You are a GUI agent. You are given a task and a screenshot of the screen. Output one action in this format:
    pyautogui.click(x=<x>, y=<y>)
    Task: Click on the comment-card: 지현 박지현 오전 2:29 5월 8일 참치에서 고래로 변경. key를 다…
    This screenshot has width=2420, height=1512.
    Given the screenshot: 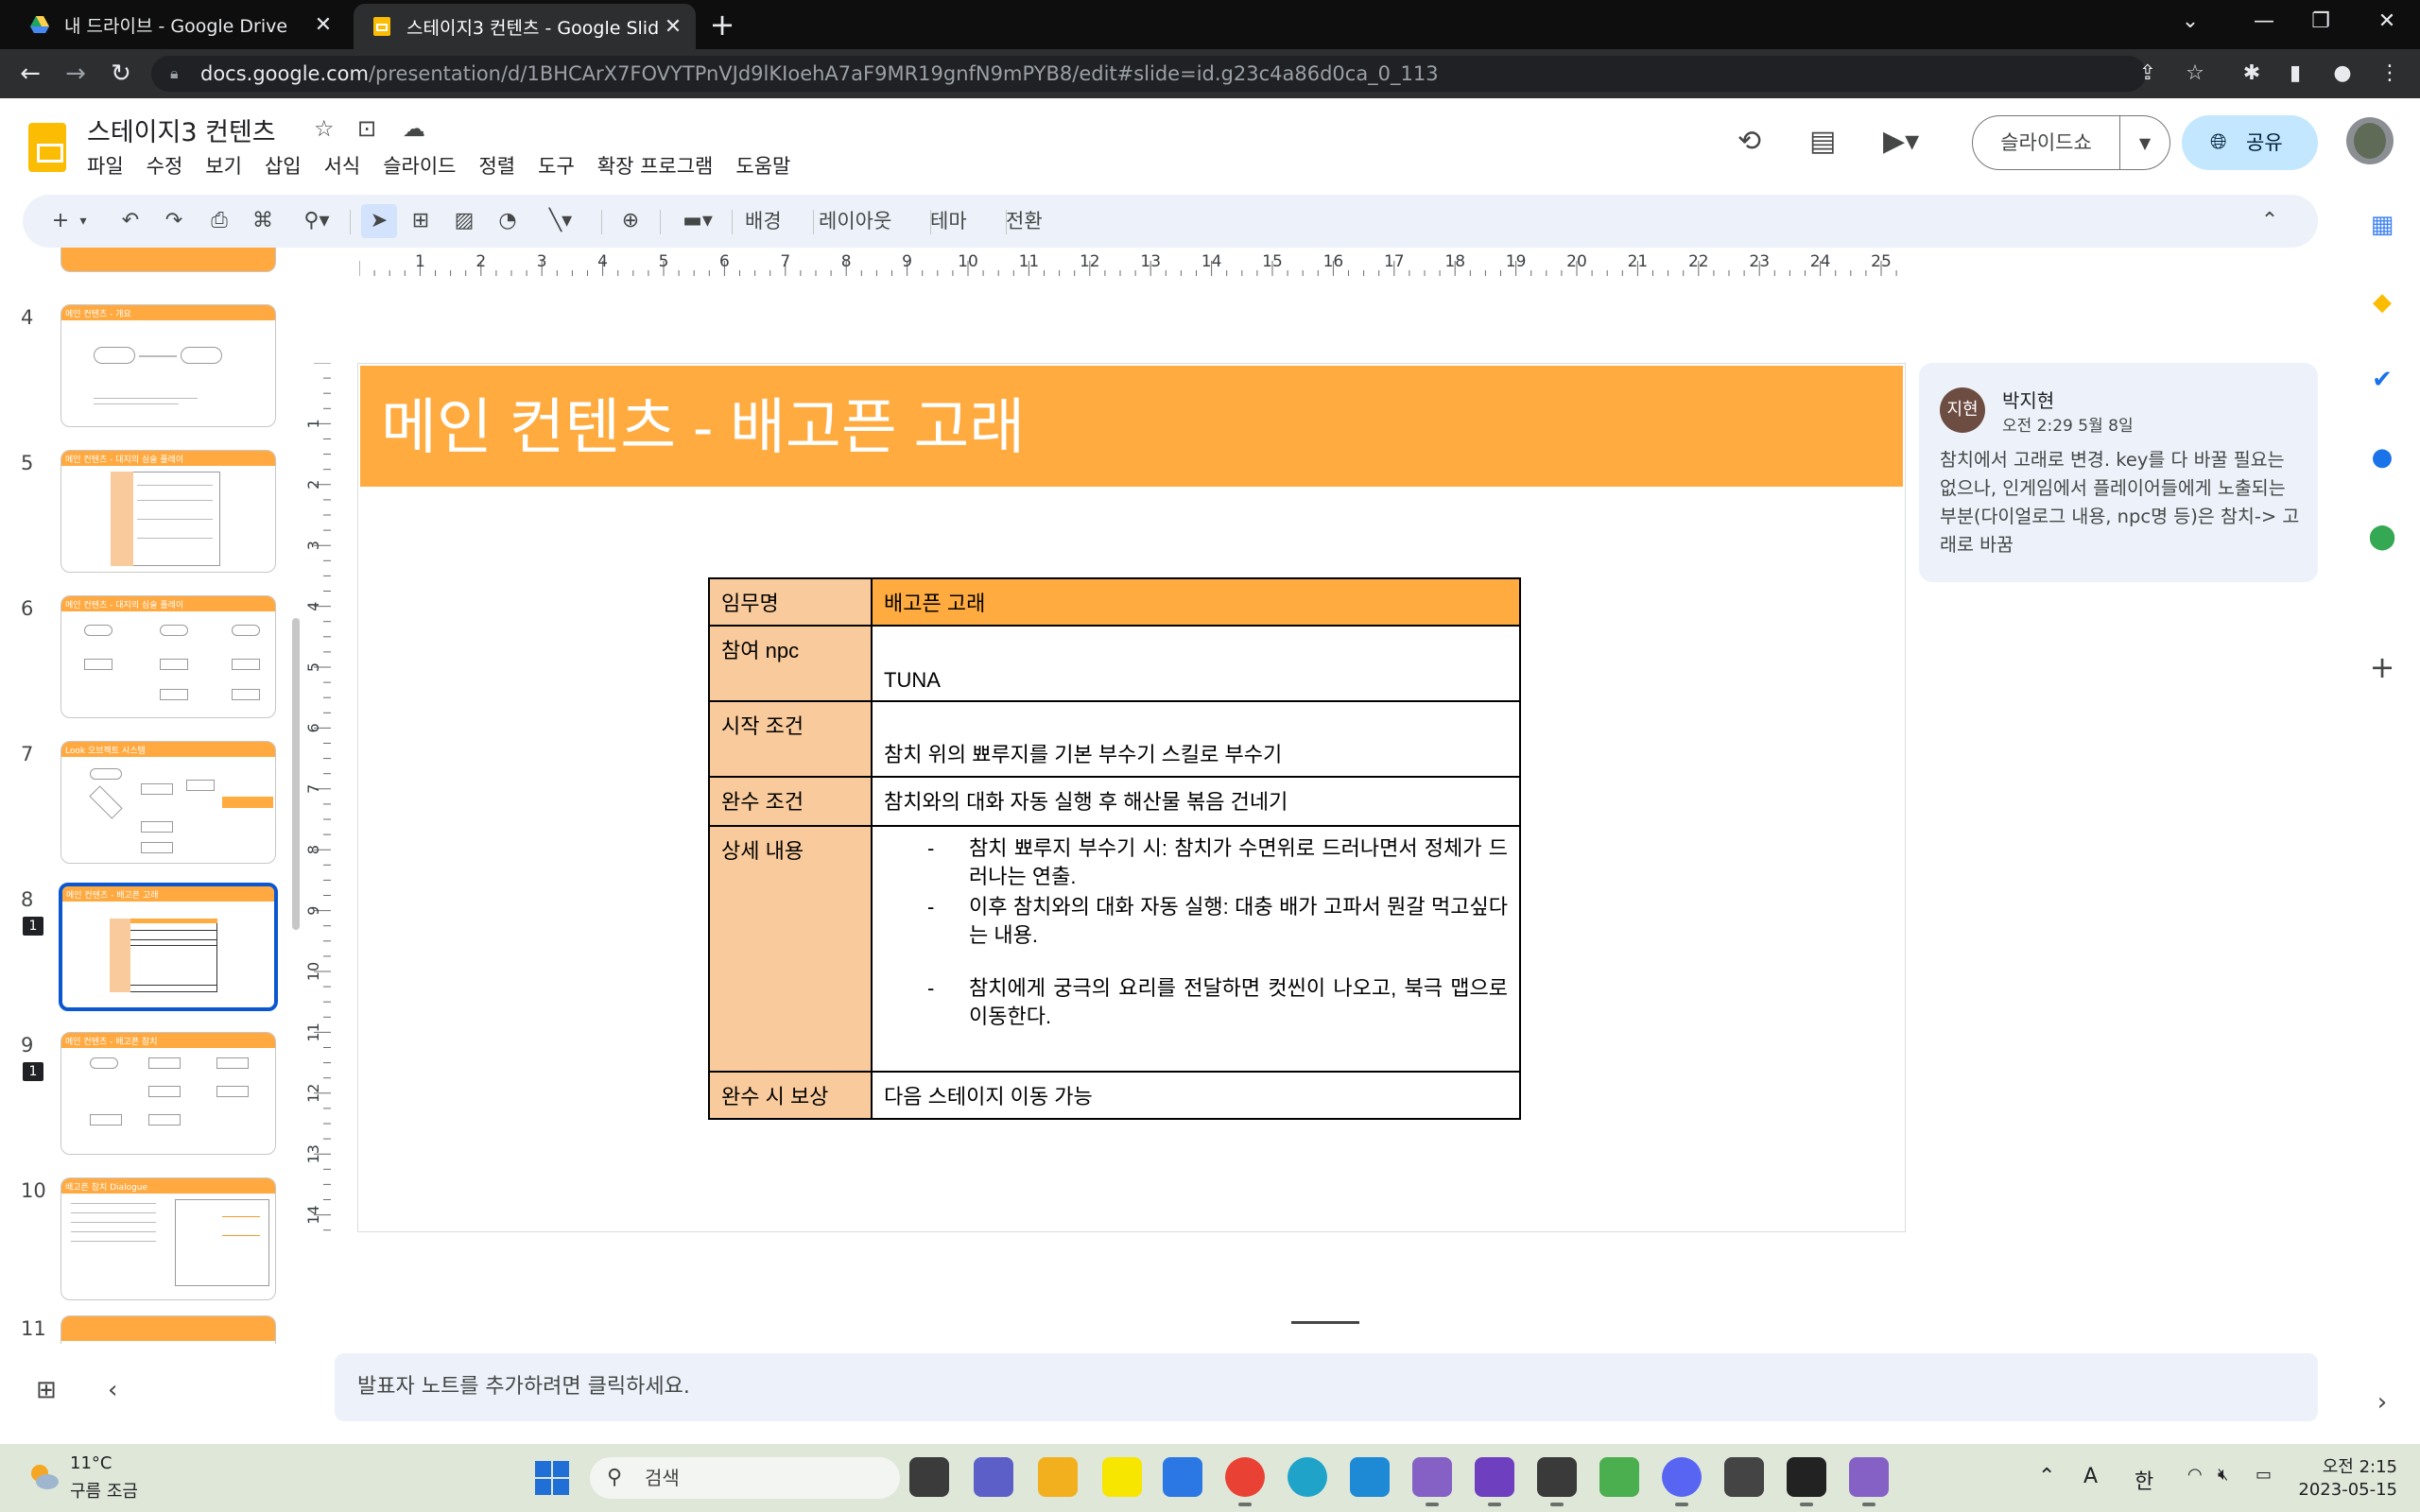 What is the action you would take?
    pyautogui.click(x=2118, y=472)
    